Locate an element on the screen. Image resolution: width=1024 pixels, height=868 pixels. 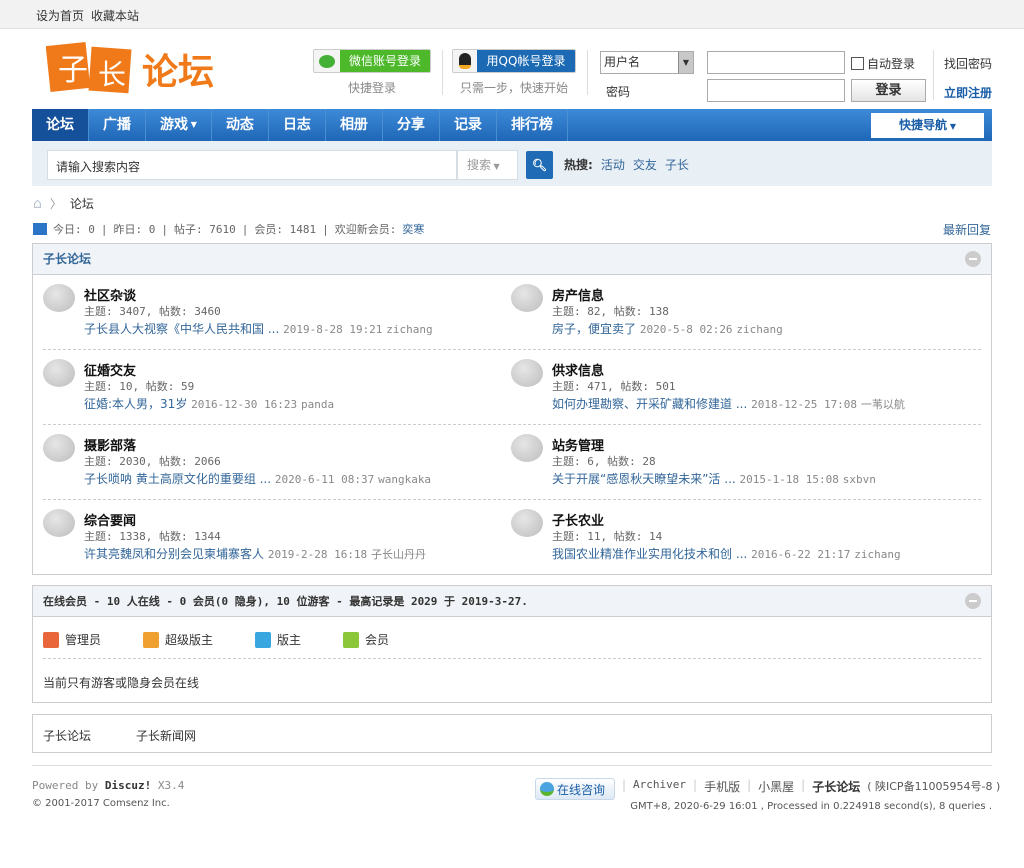
new-member-link: 奕寒 is located at coordinates (413, 229).